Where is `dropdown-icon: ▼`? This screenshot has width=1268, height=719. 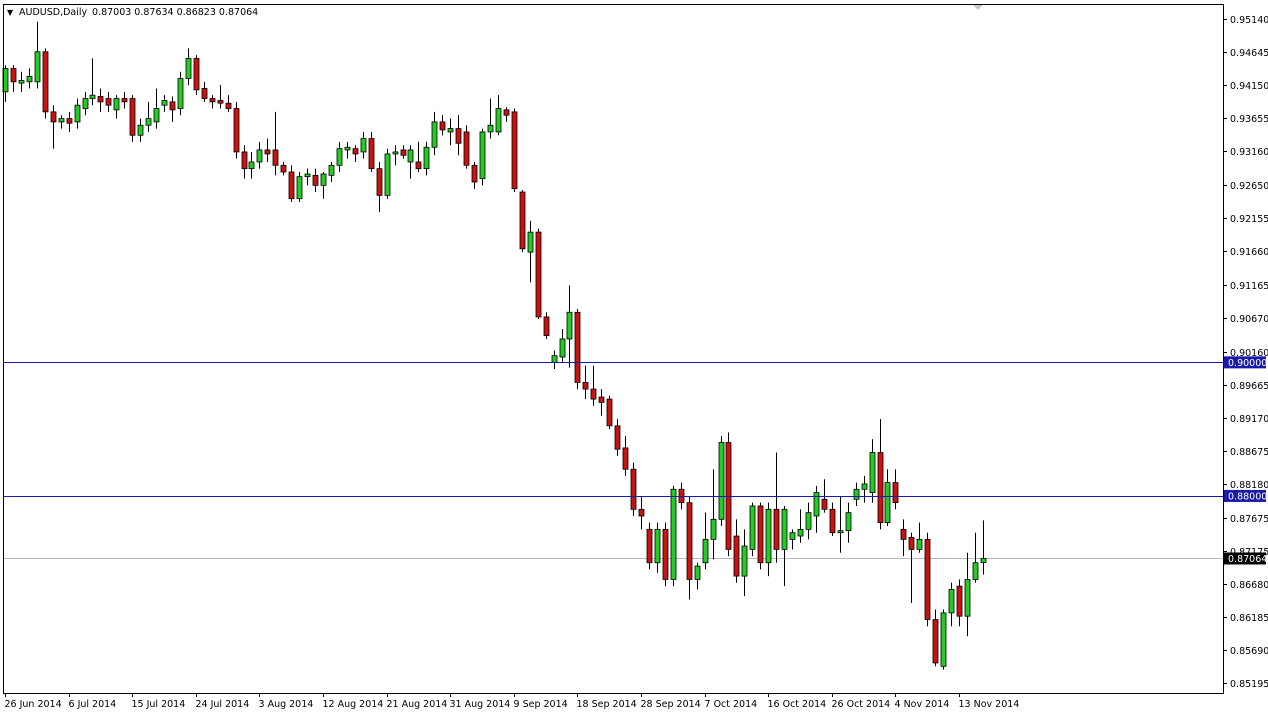 dropdown-icon: ▼ is located at coordinates (10, 12).